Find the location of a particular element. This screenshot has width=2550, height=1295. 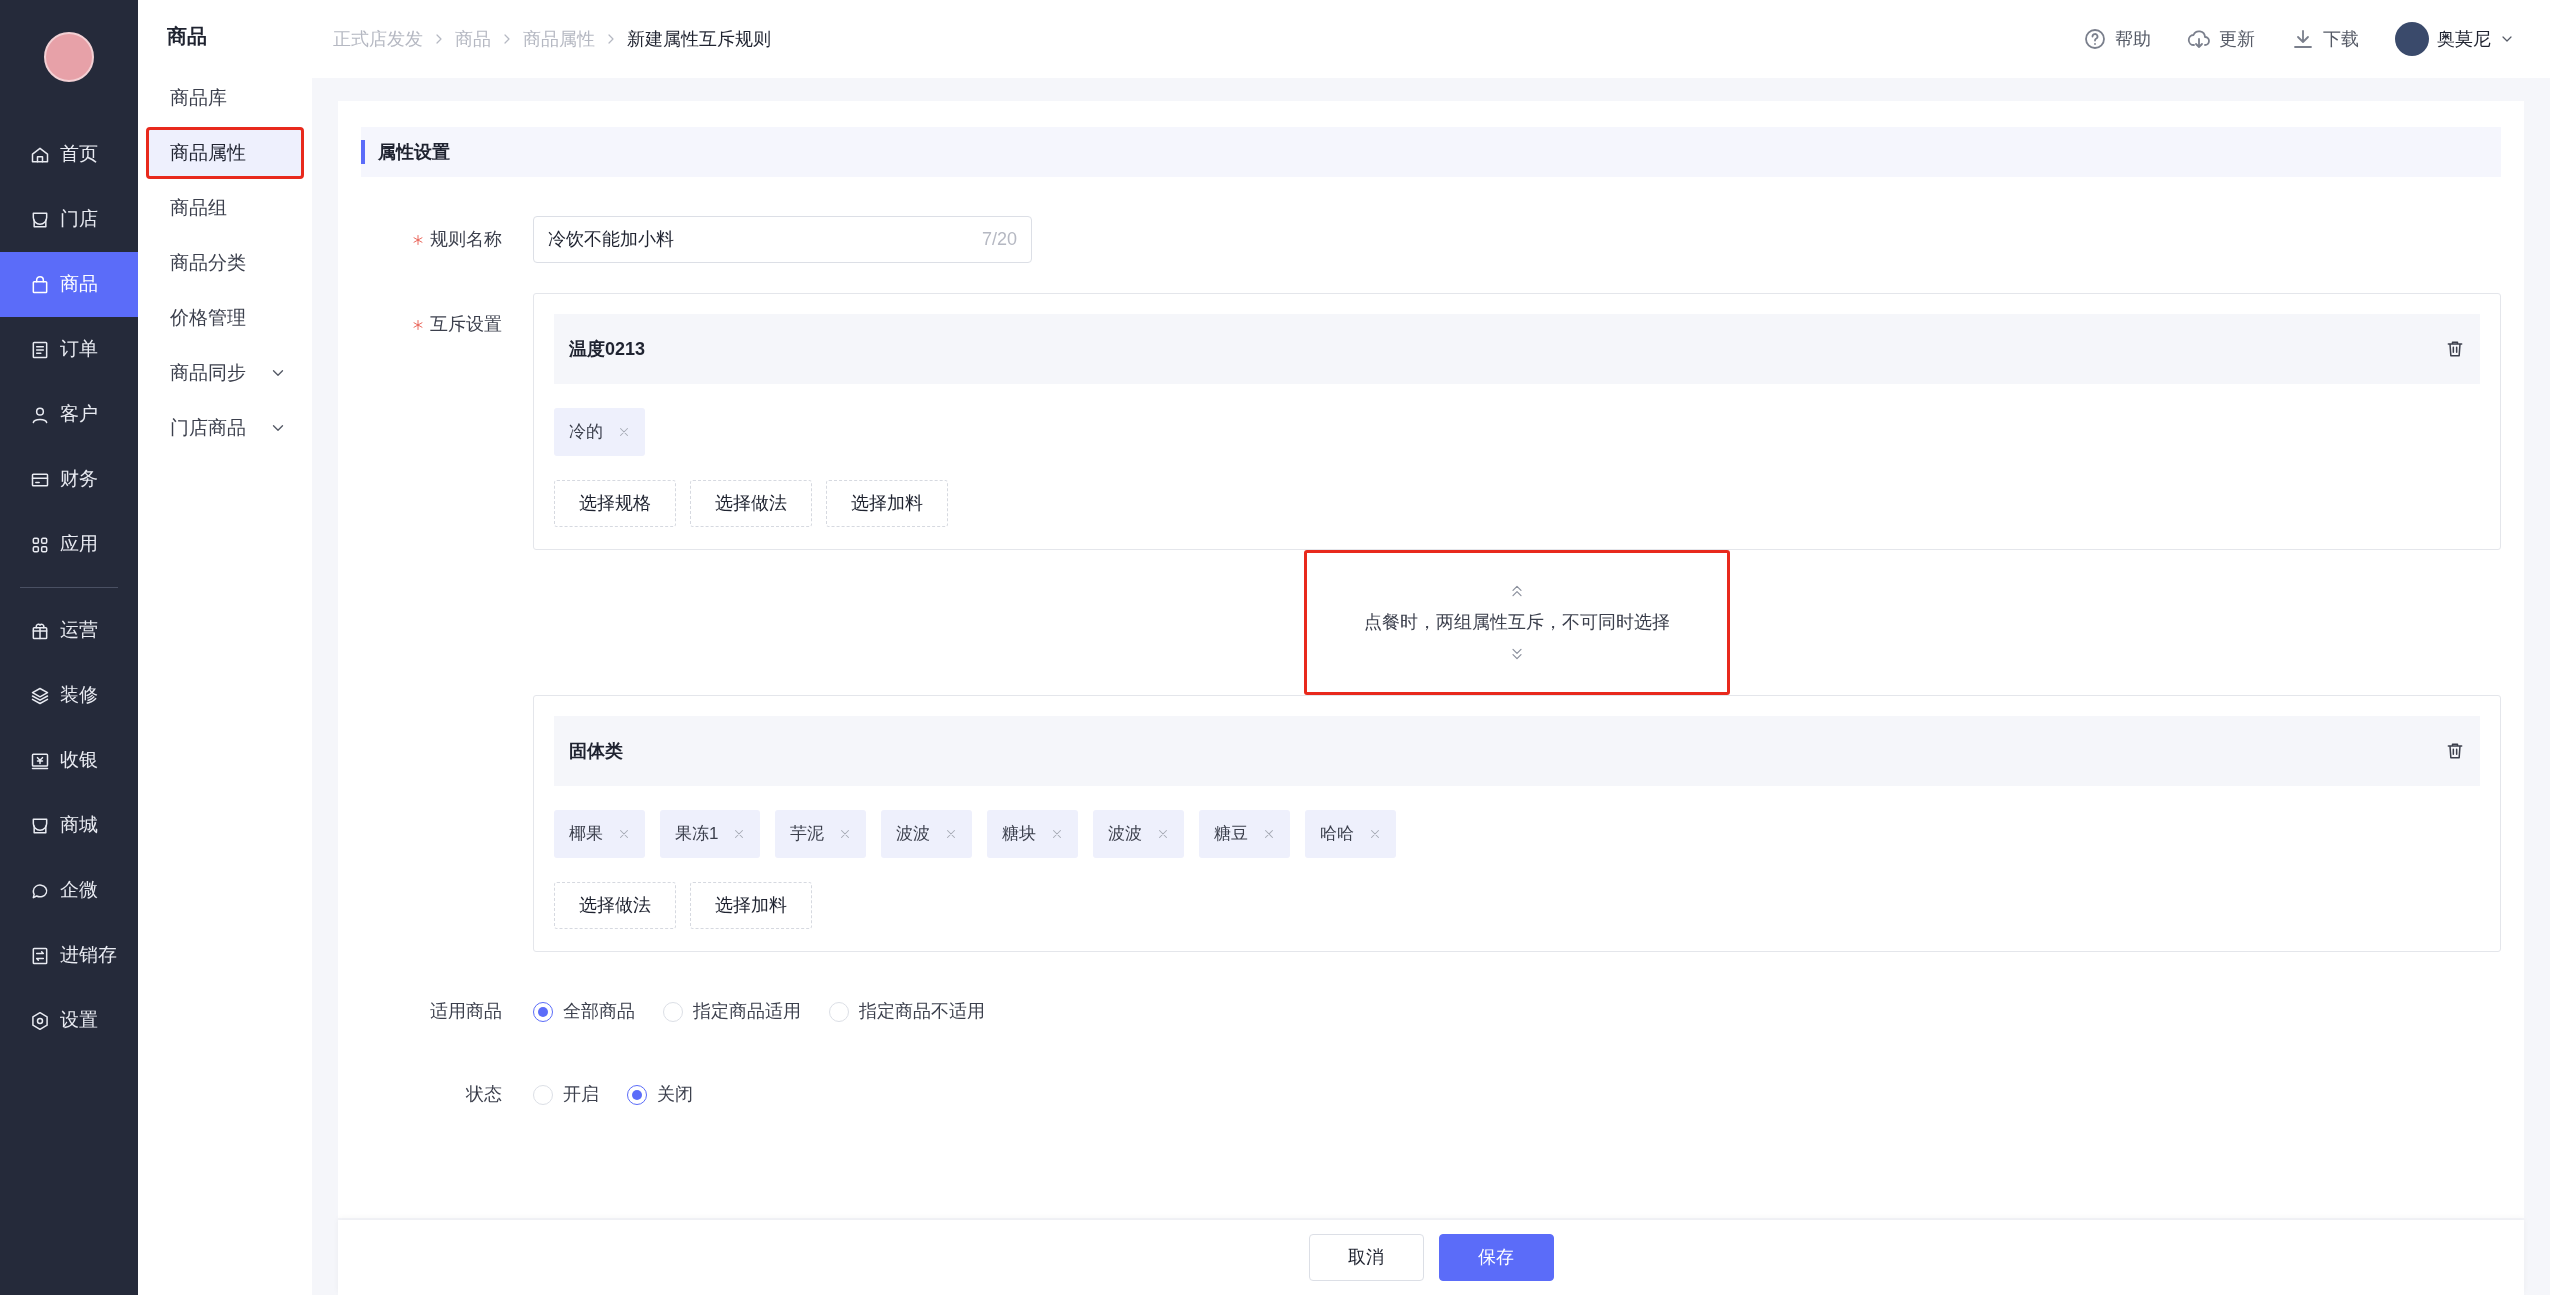

nav-item: 设置 is located at coordinates (69, 1020).